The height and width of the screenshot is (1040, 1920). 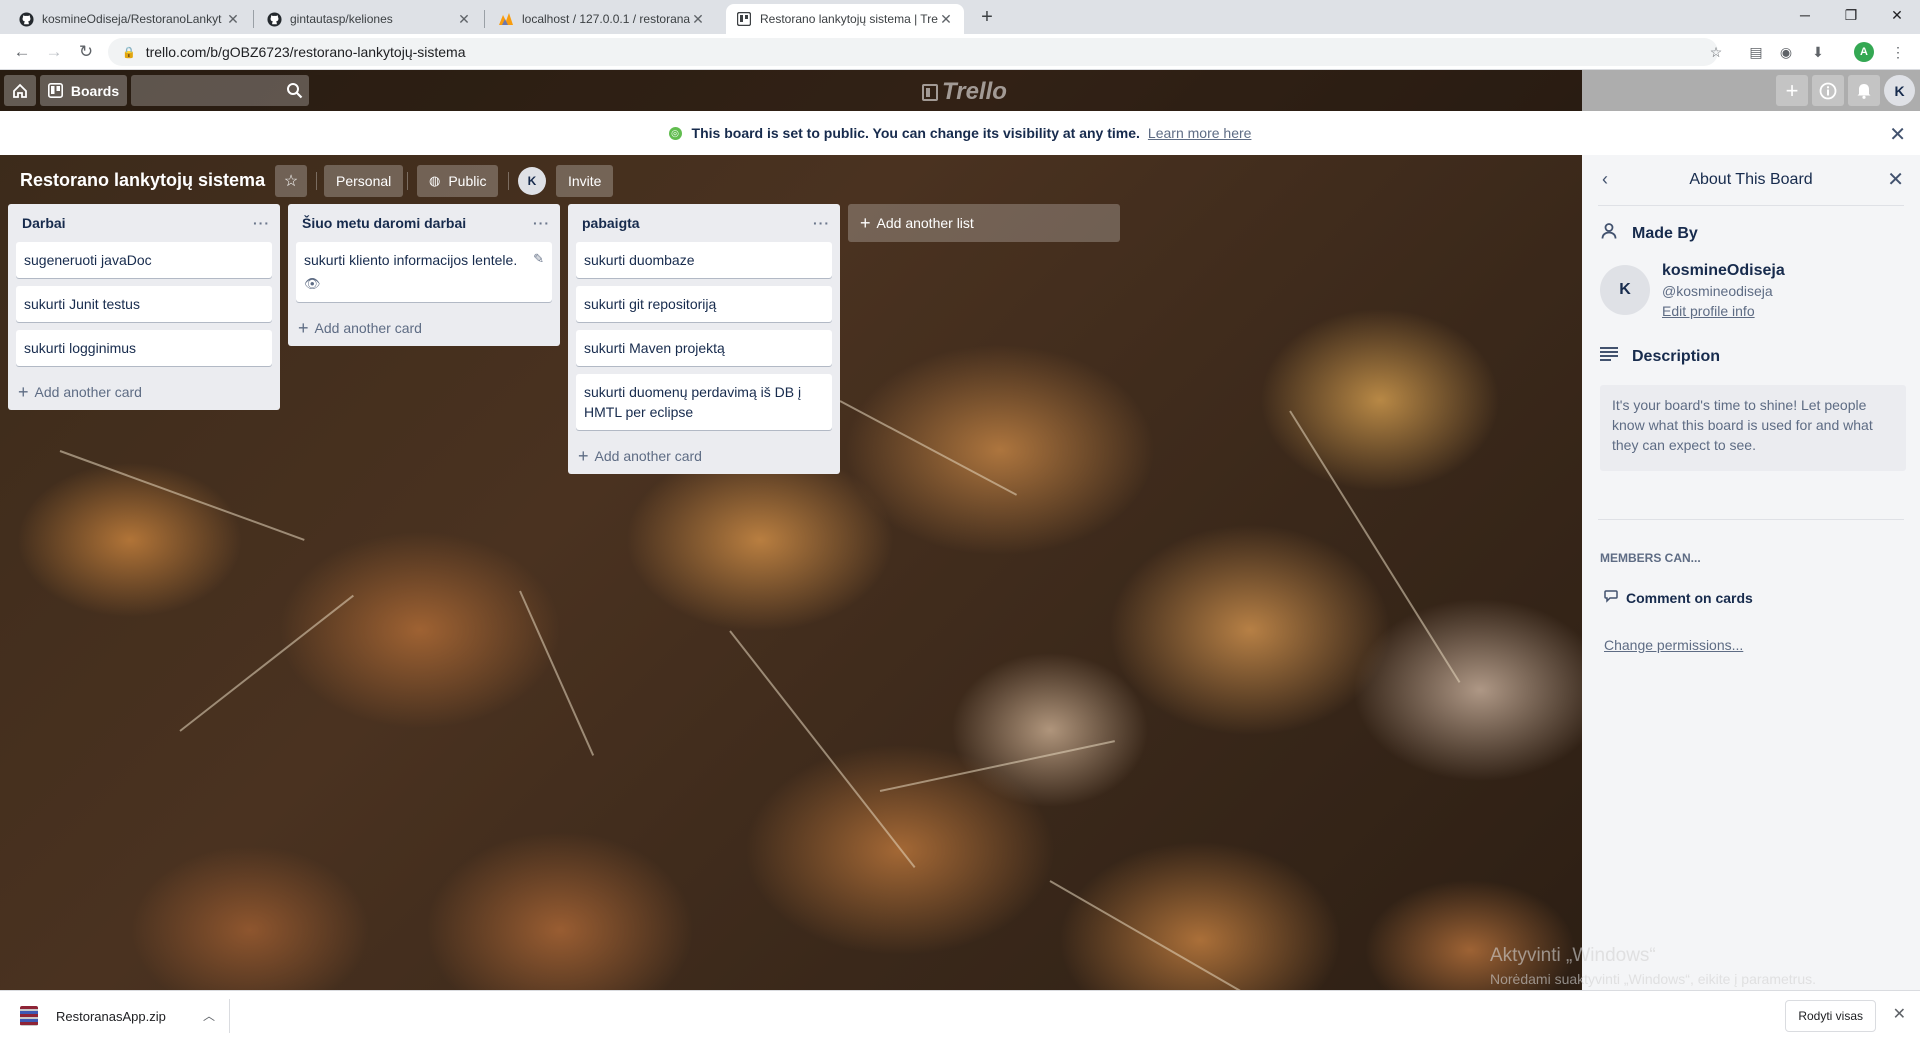 What do you see at coordinates (675, 133) in the screenshot?
I see `globe-icon: ◎` at bounding box center [675, 133].